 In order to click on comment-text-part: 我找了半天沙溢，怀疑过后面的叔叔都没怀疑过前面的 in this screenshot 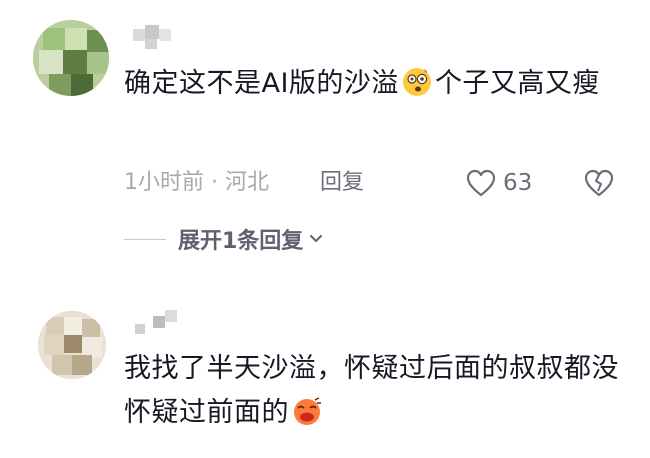, I will do `click(371, 390)`.